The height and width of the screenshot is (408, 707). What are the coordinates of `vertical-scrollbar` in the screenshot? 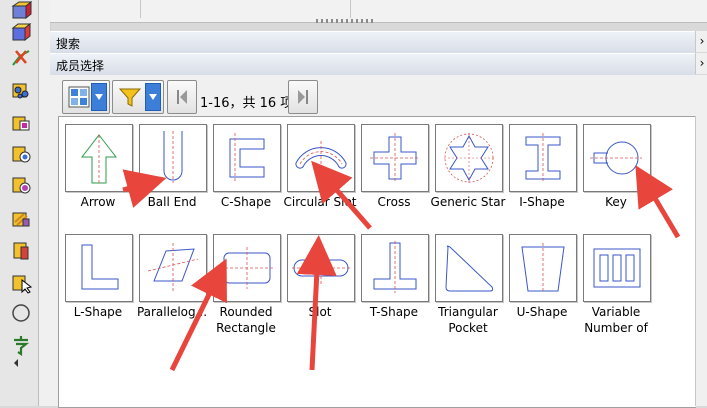 It's located at (701, 261).